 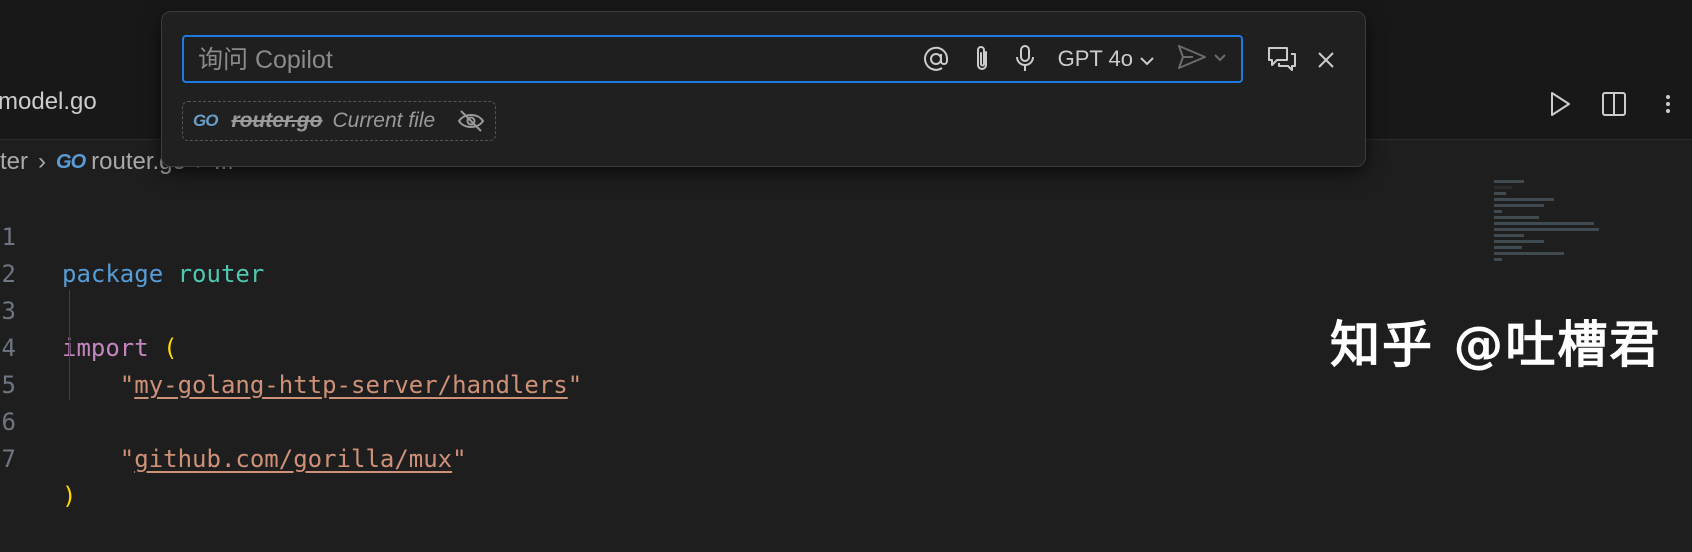 I want to click on chat-input-box: GPT 4o, so click(x=712, y=59).